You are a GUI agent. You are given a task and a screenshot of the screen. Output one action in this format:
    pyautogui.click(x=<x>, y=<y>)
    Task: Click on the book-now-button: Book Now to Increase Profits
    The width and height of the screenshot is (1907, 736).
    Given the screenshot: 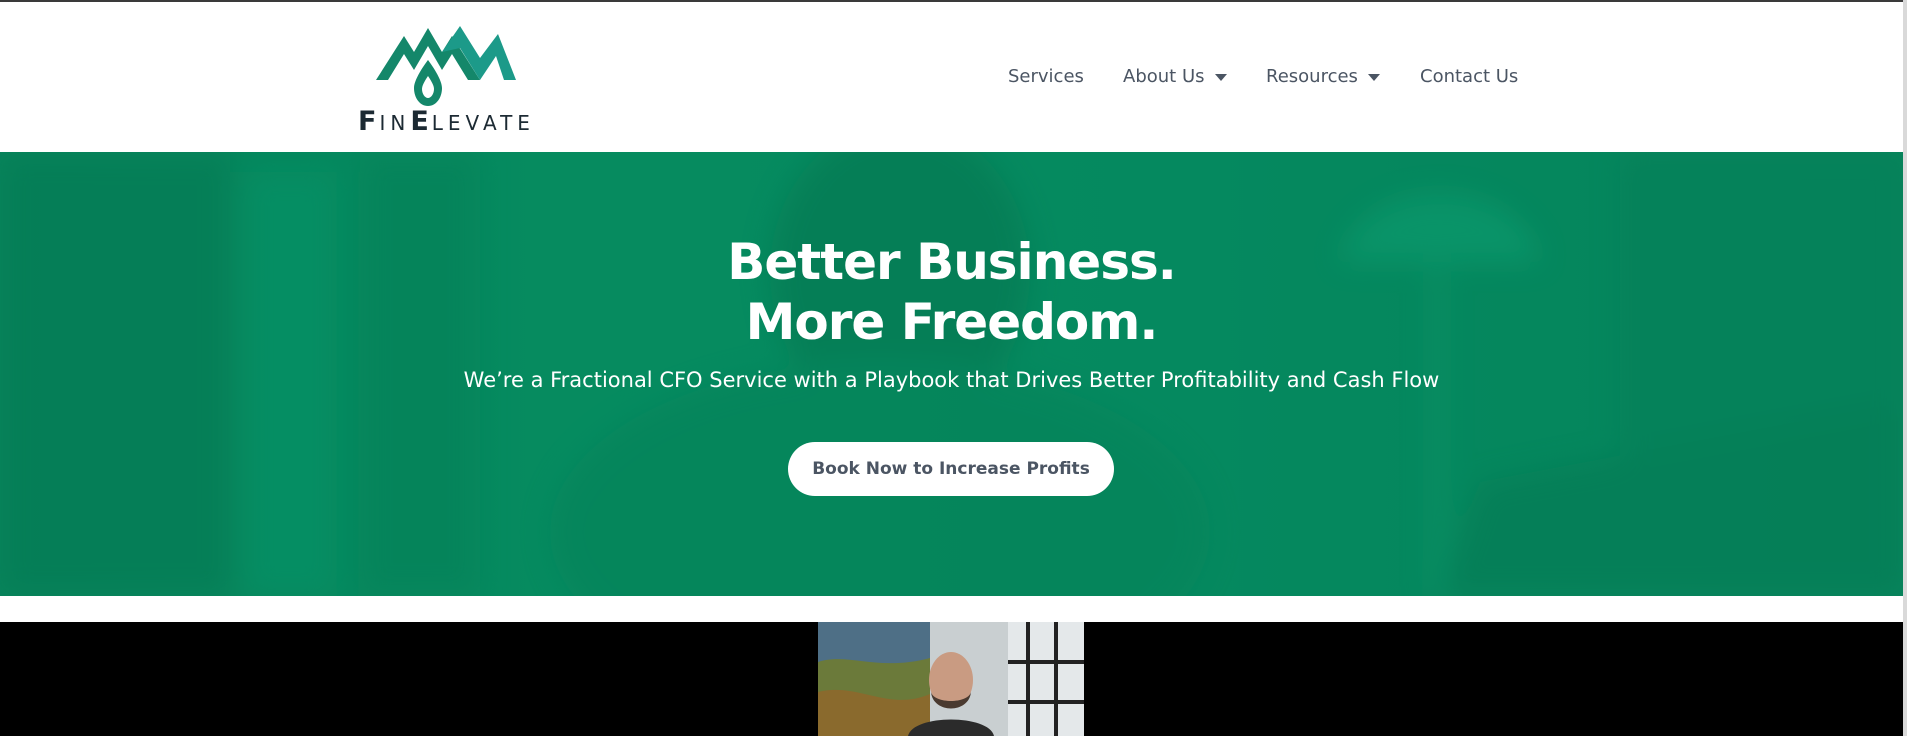 What is the action you would take?
    pyautogui.click(x=951, y=469)
    